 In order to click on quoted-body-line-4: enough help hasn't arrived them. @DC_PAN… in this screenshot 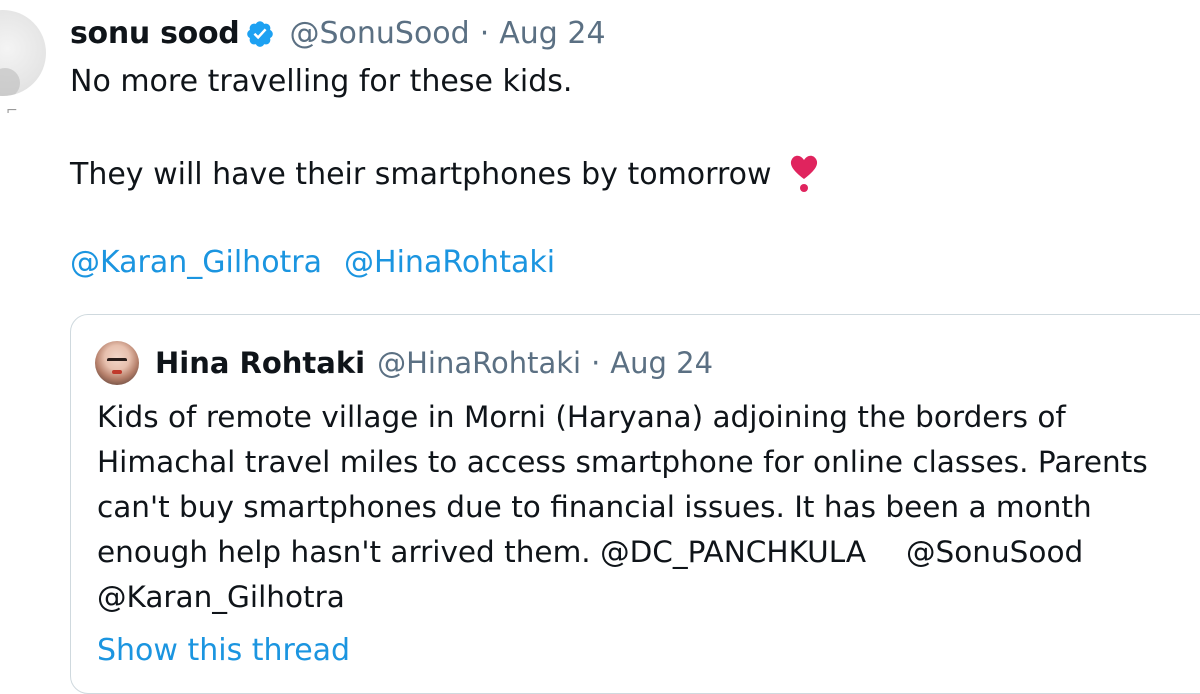, I will do `click(648, 552)`.